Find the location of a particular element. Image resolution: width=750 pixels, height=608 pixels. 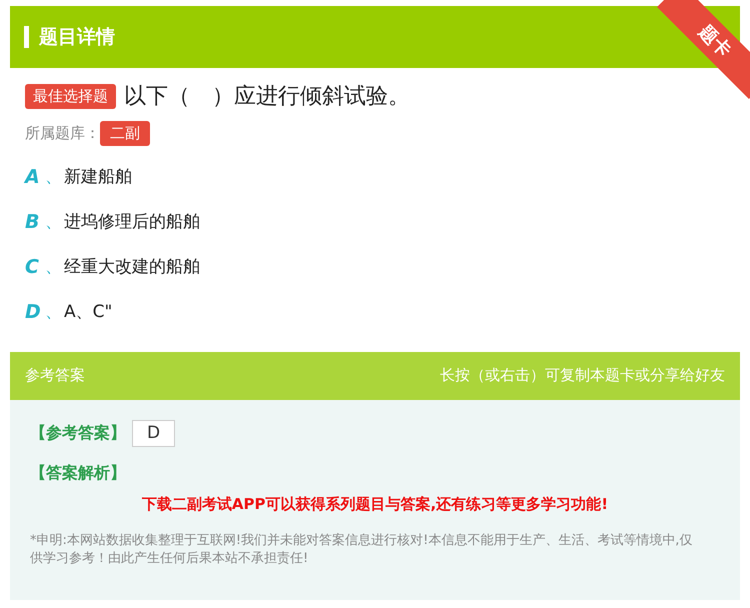

option-item: A 、新建船舶 is located at coordinates (375, 178).